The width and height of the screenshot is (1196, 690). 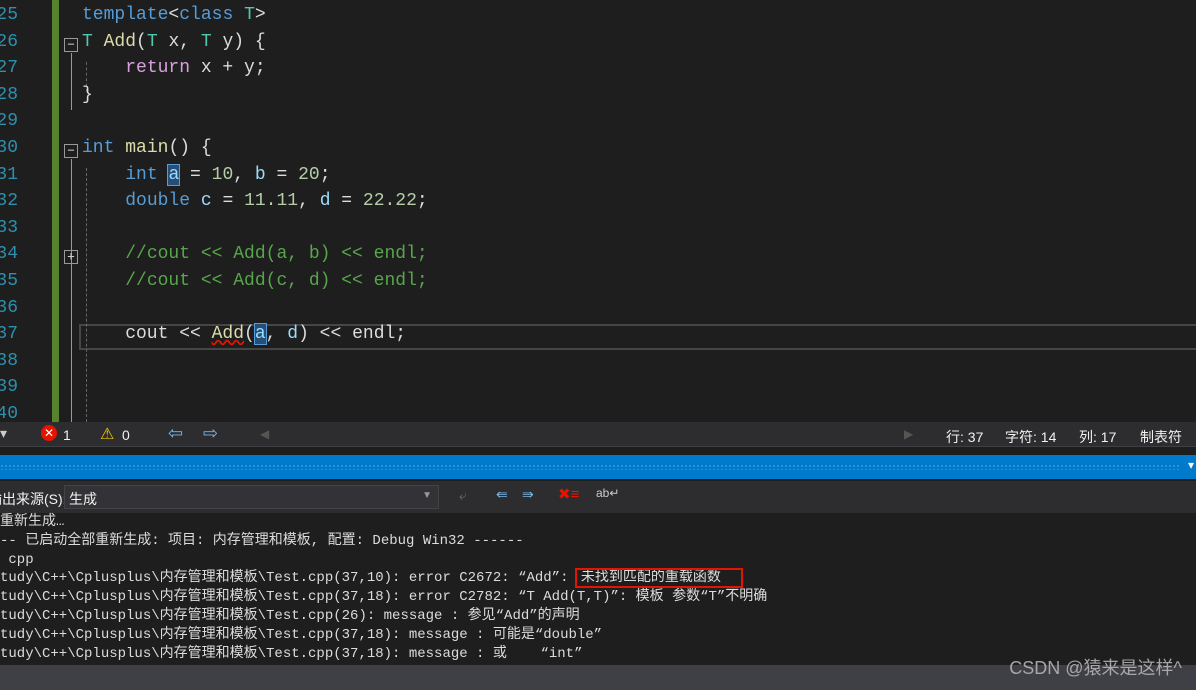 I want to click on line-number: 40, so click(x=9, y=413).